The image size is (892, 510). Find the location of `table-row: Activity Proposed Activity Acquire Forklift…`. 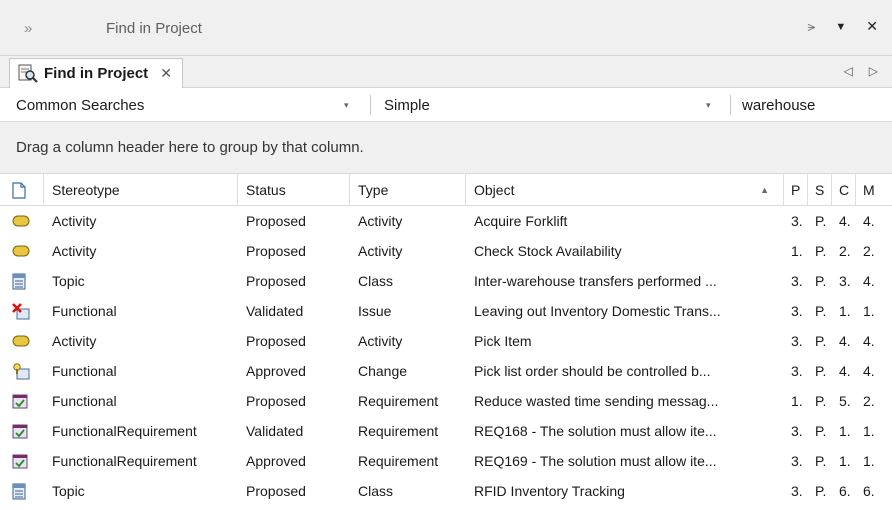

table-row: Activity Proposed Activity Acquire Forklift… is located at coordinates (446, 221).